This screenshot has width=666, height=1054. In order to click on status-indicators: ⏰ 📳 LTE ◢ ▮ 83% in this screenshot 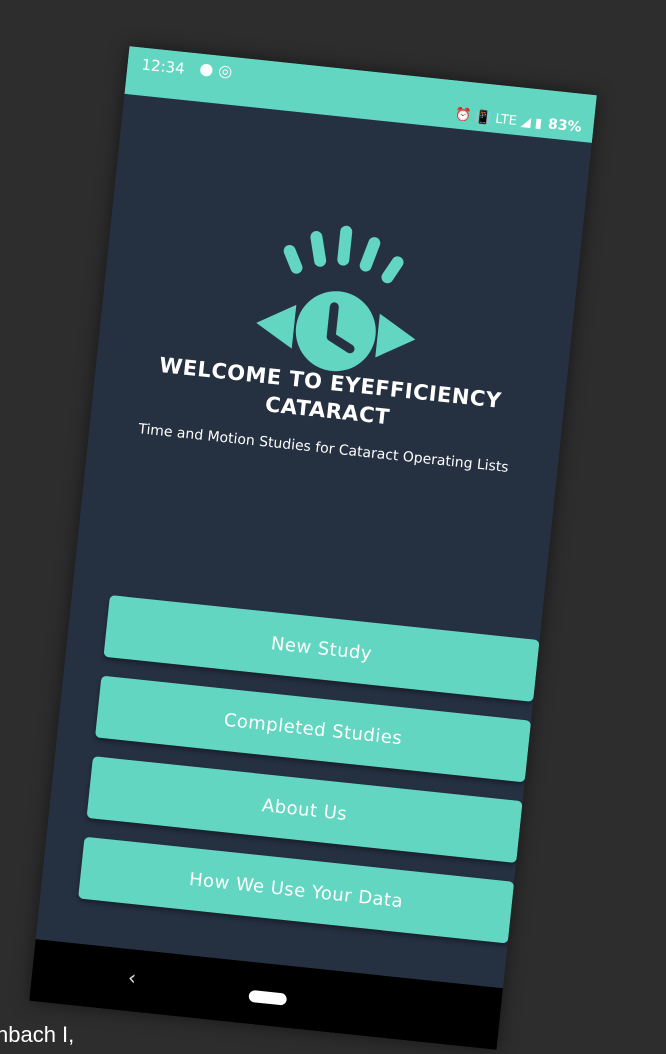, I will do `click(518, 121)`.